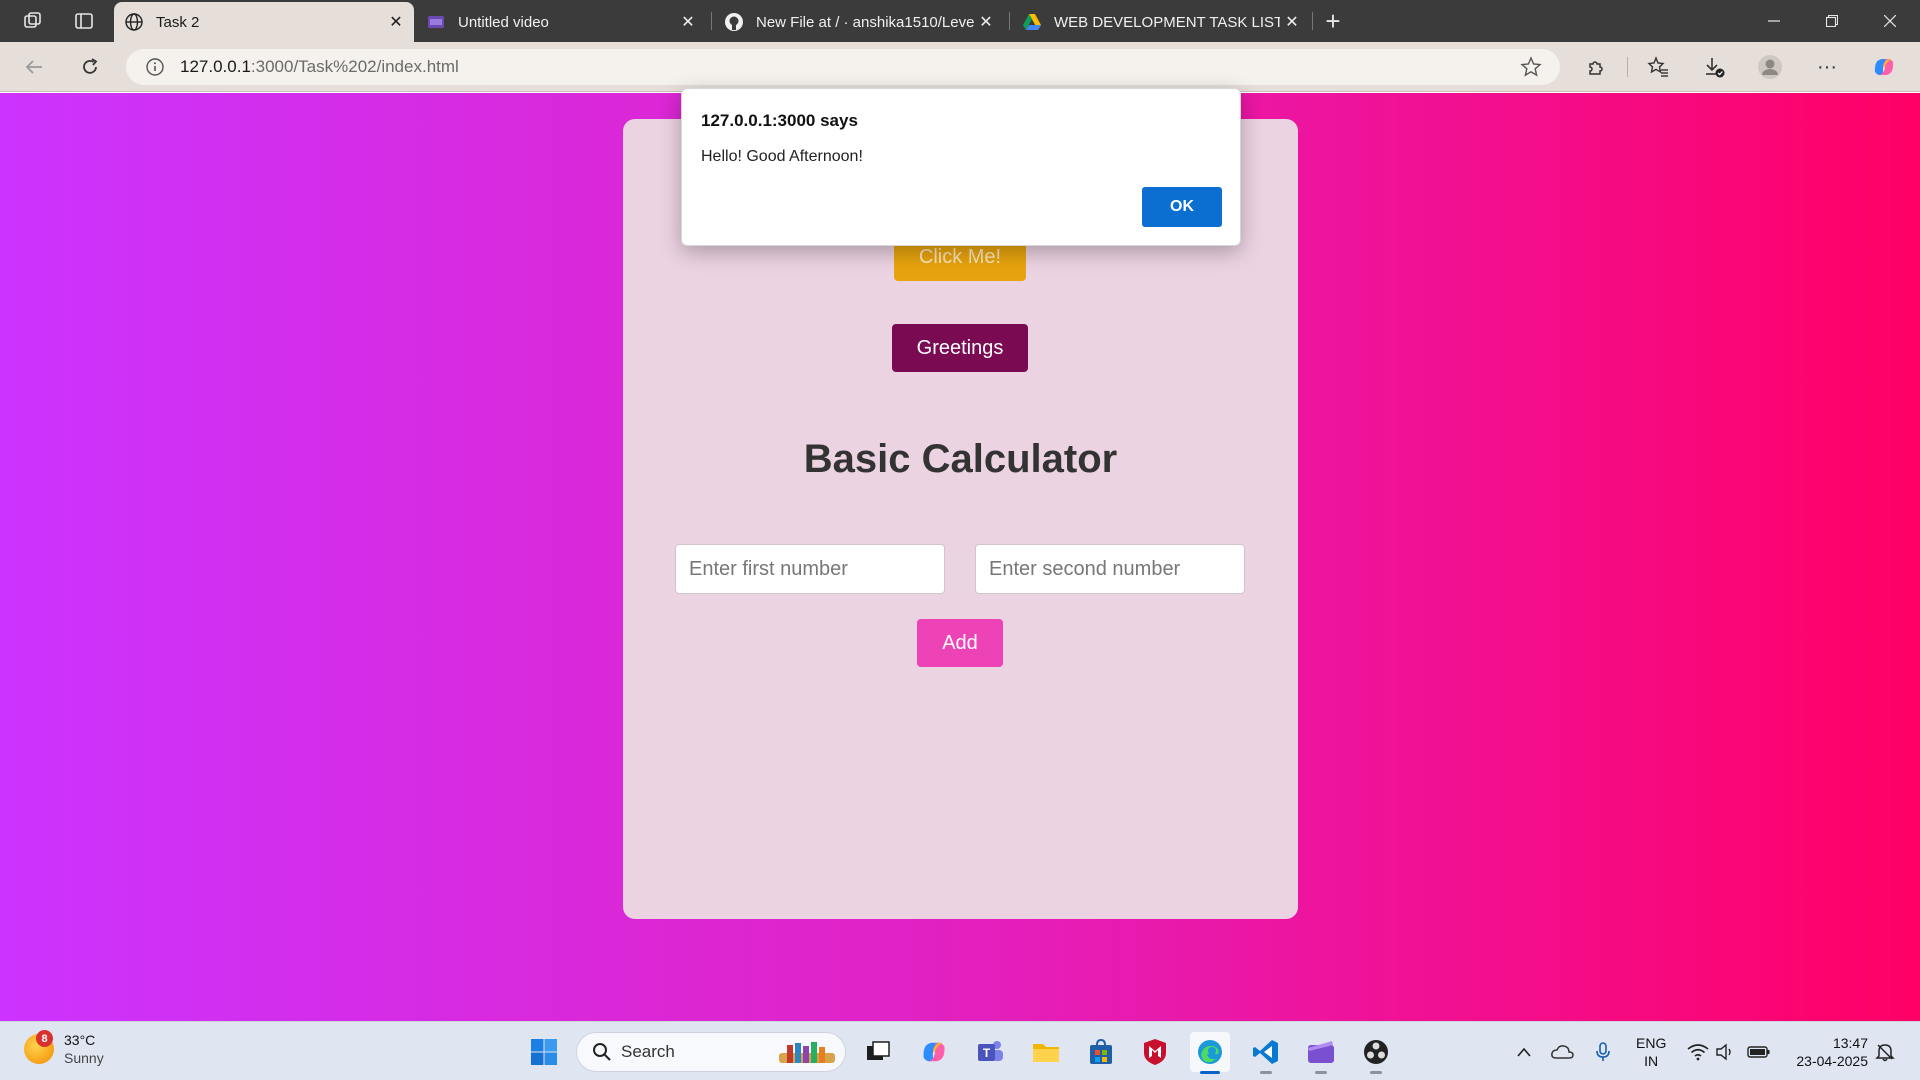  Describe the element at coordinates (1827, 67) in the screenshot. I see `more-options-icon: ···` at that location.